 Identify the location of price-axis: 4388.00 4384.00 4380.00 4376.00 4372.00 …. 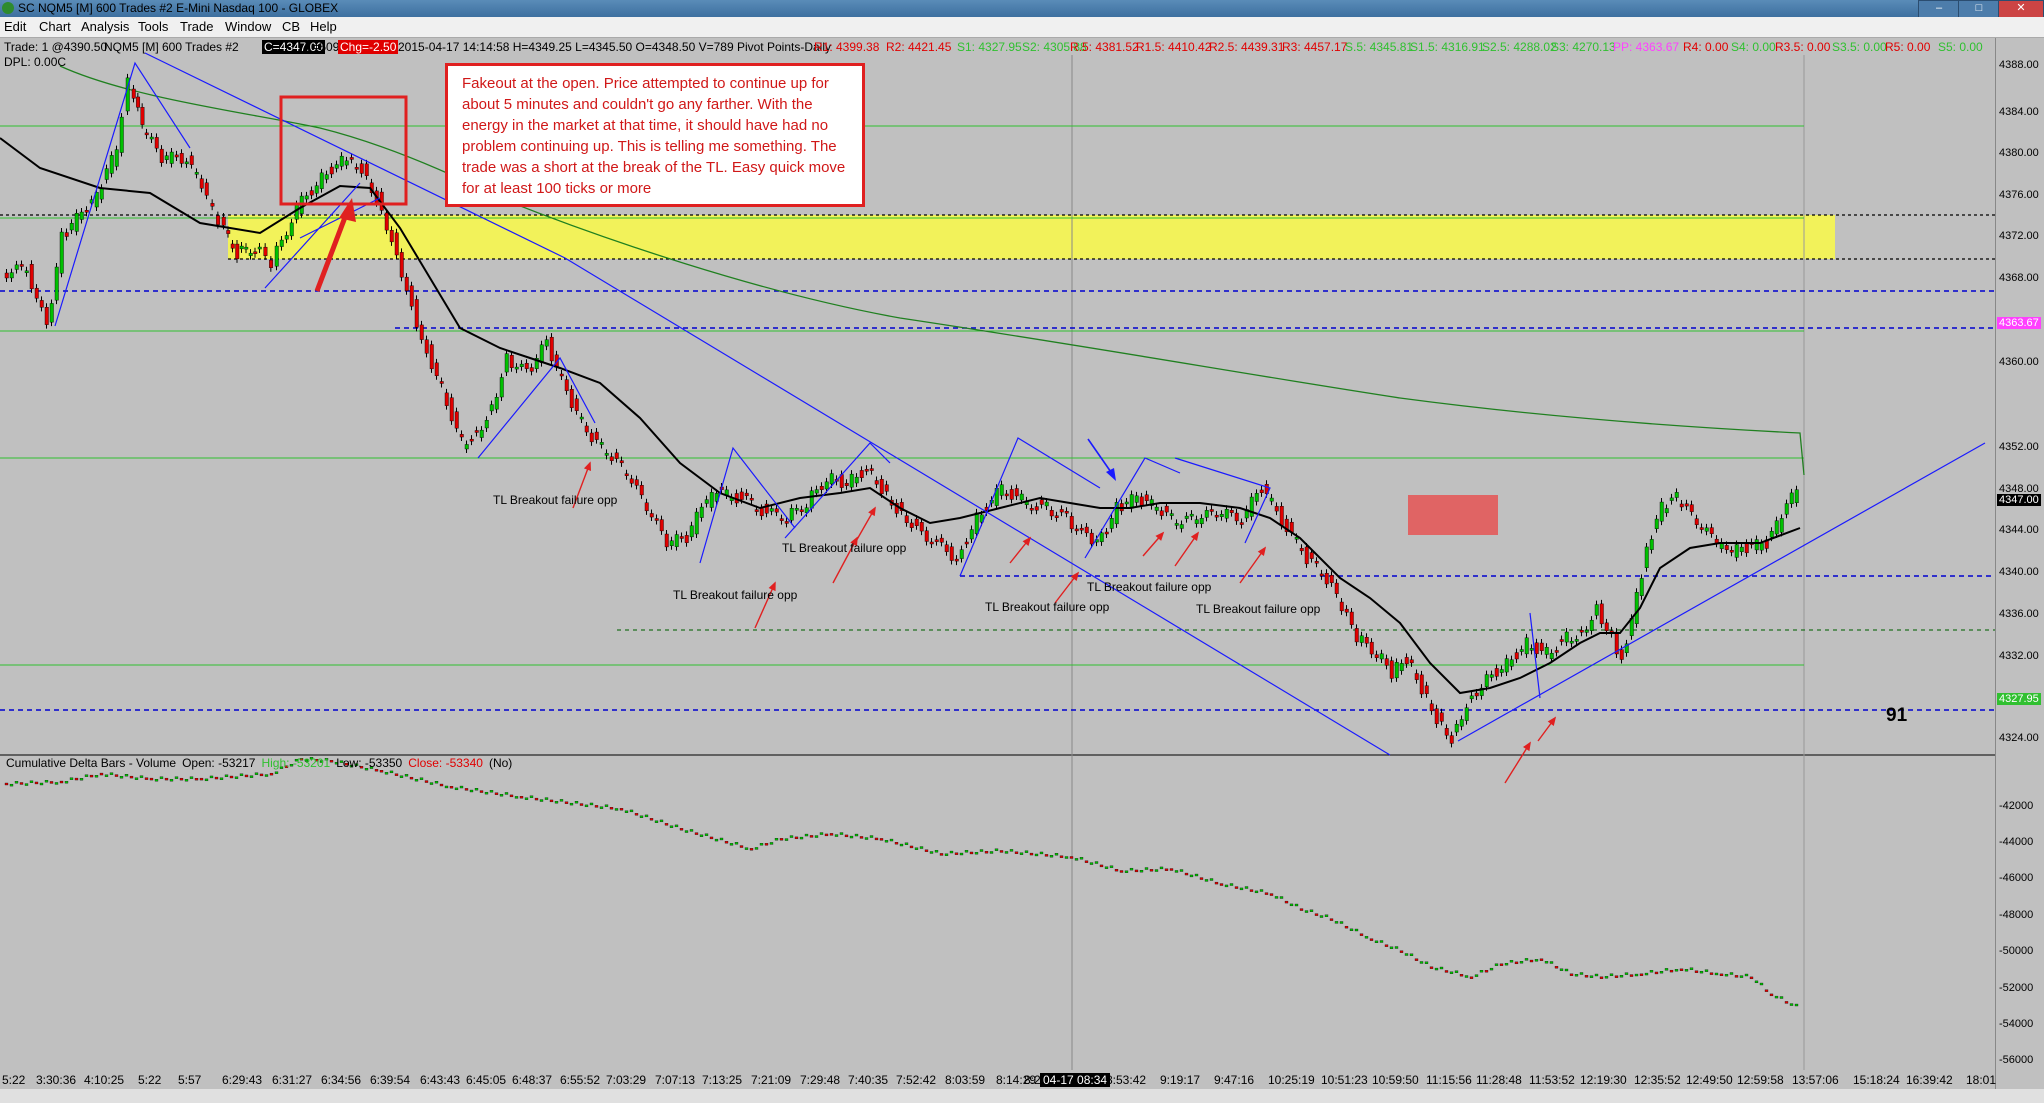
(2019, 568).